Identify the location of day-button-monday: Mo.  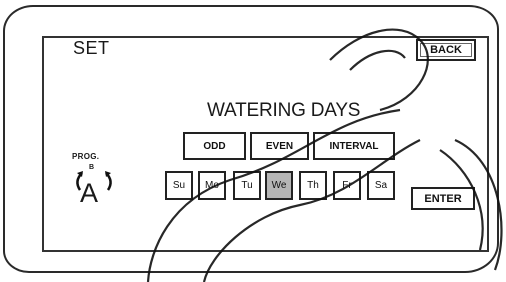
(212, 185).